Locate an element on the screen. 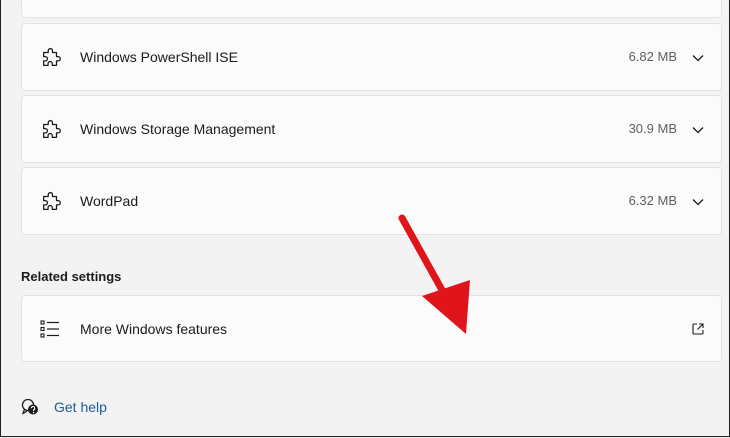  related-settings-heading: Related settings is located at coordinates (71, 276).